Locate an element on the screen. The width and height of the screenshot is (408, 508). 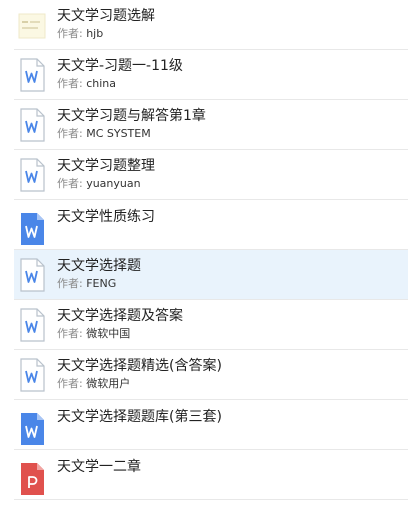
list-item: 天文学-习题一-11级 作者: china is located at coordinates (211, 75).